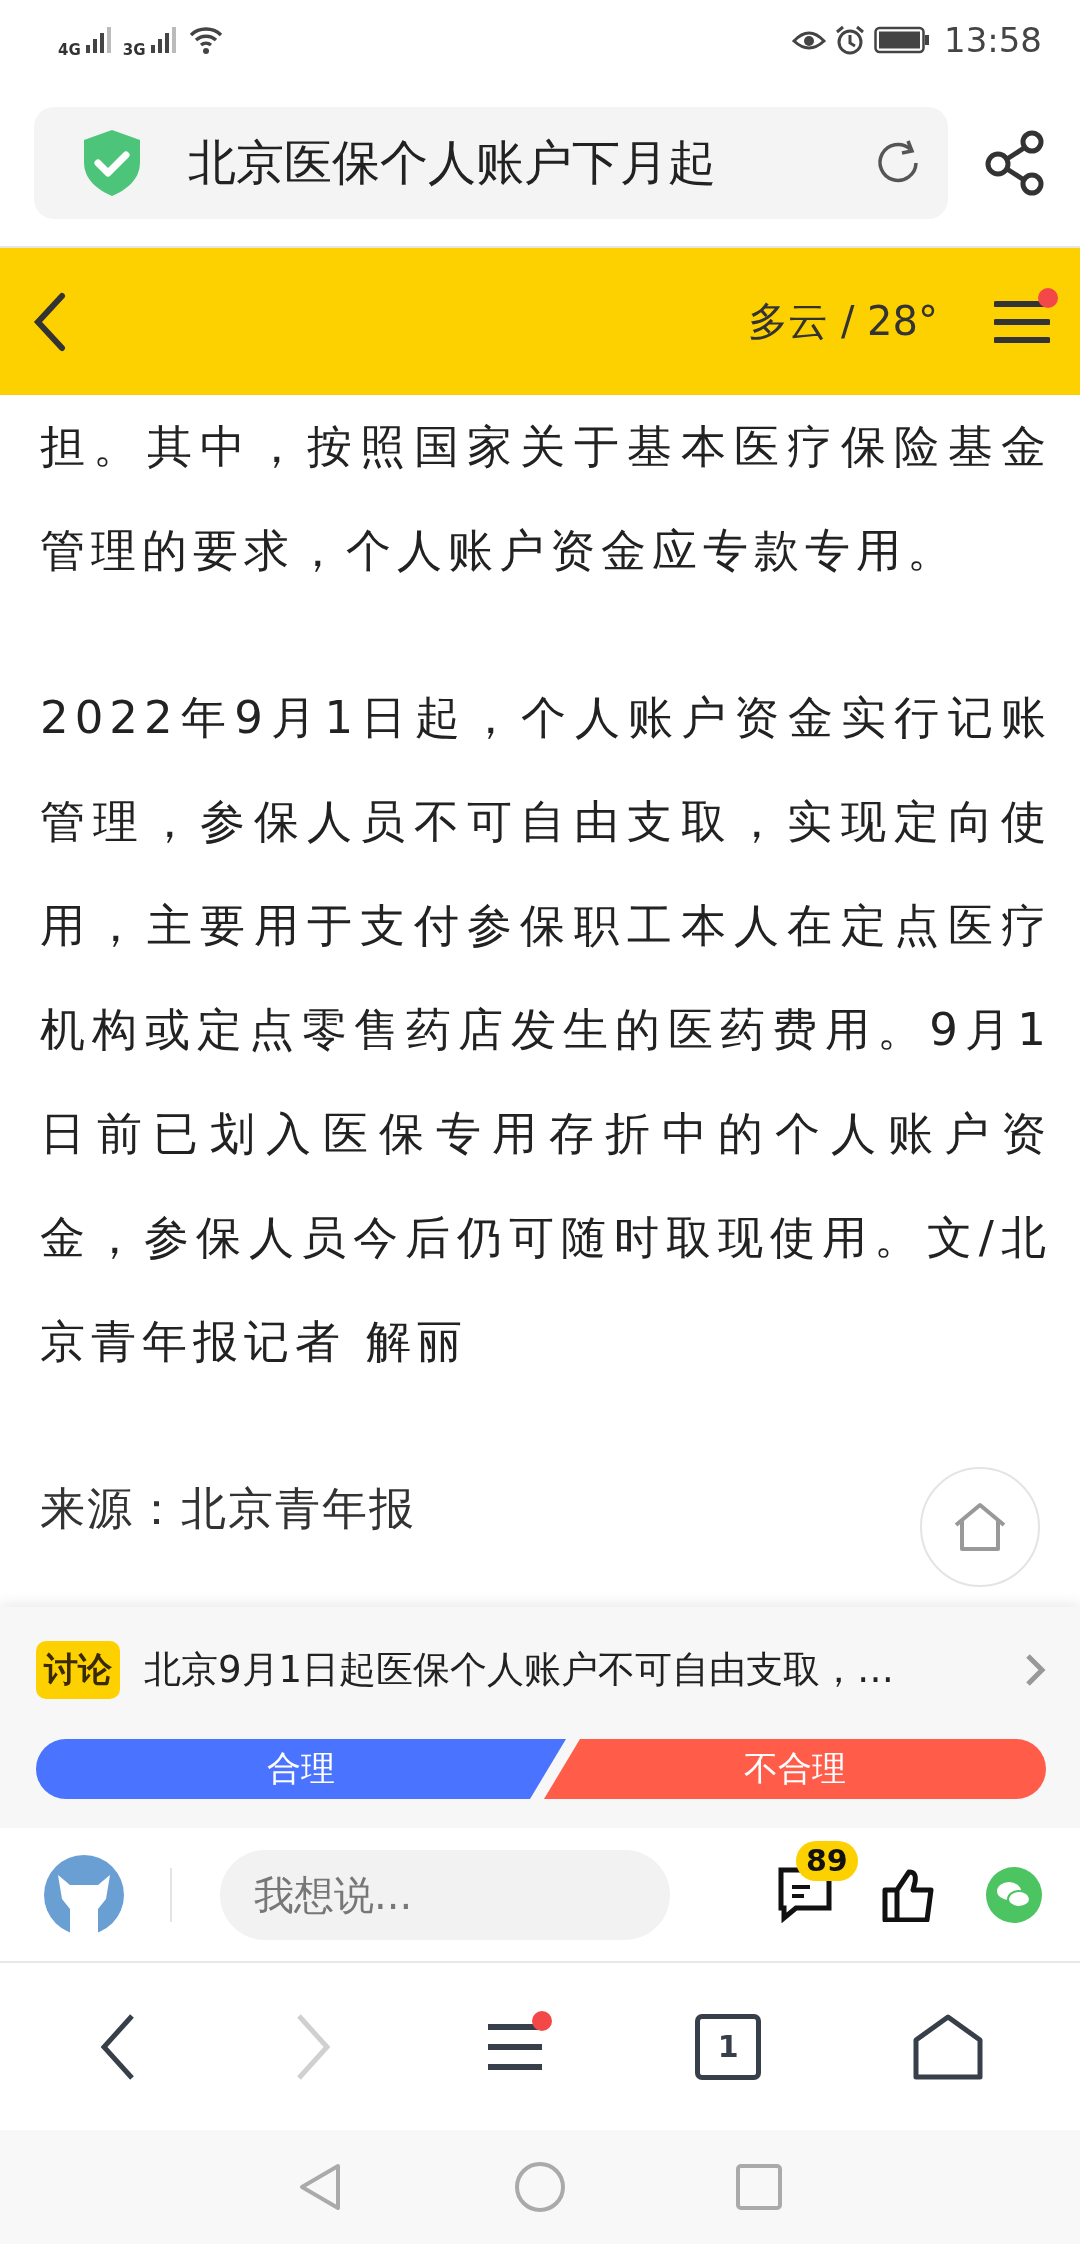 The image size is (1080, 2244). Describe the element at coordinates (452, 162) in the screenshot. I see `page-title: 北京医保个人账户下月起` at that location.